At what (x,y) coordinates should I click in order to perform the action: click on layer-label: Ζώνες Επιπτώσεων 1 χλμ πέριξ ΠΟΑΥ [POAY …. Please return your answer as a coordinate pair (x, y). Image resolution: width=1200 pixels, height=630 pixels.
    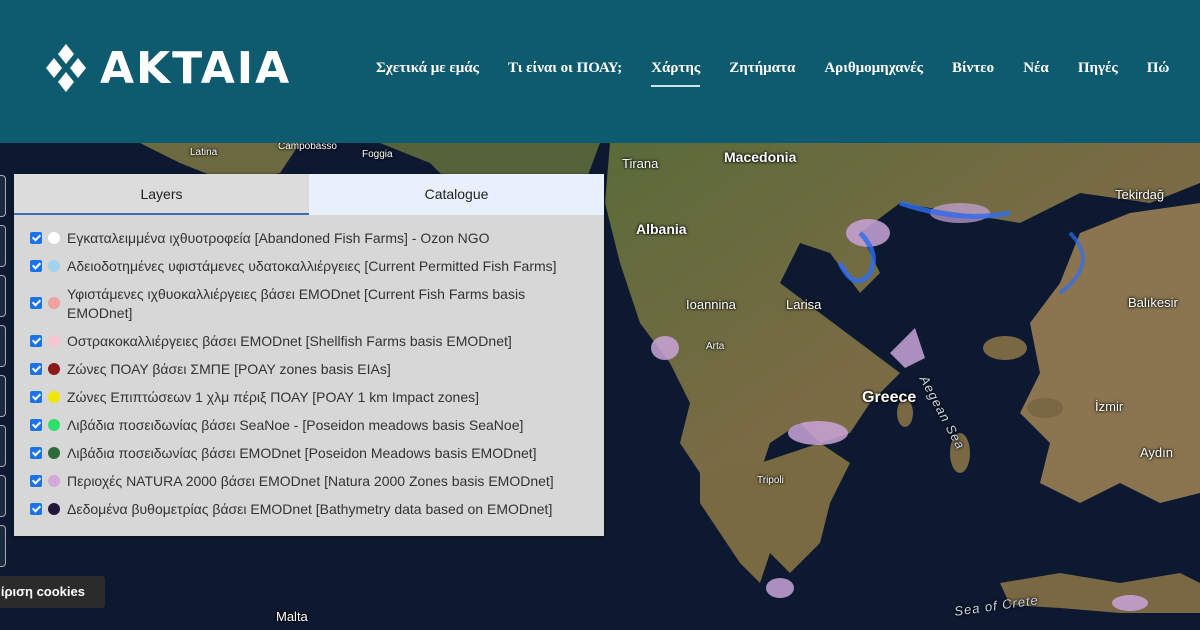
    Looking at the image, I should click on (273, 397).